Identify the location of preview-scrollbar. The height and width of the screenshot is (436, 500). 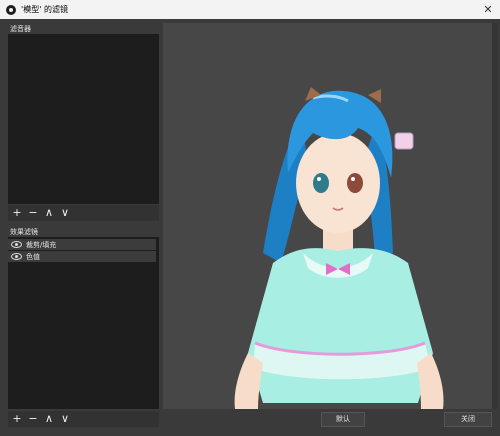
(495, 216).